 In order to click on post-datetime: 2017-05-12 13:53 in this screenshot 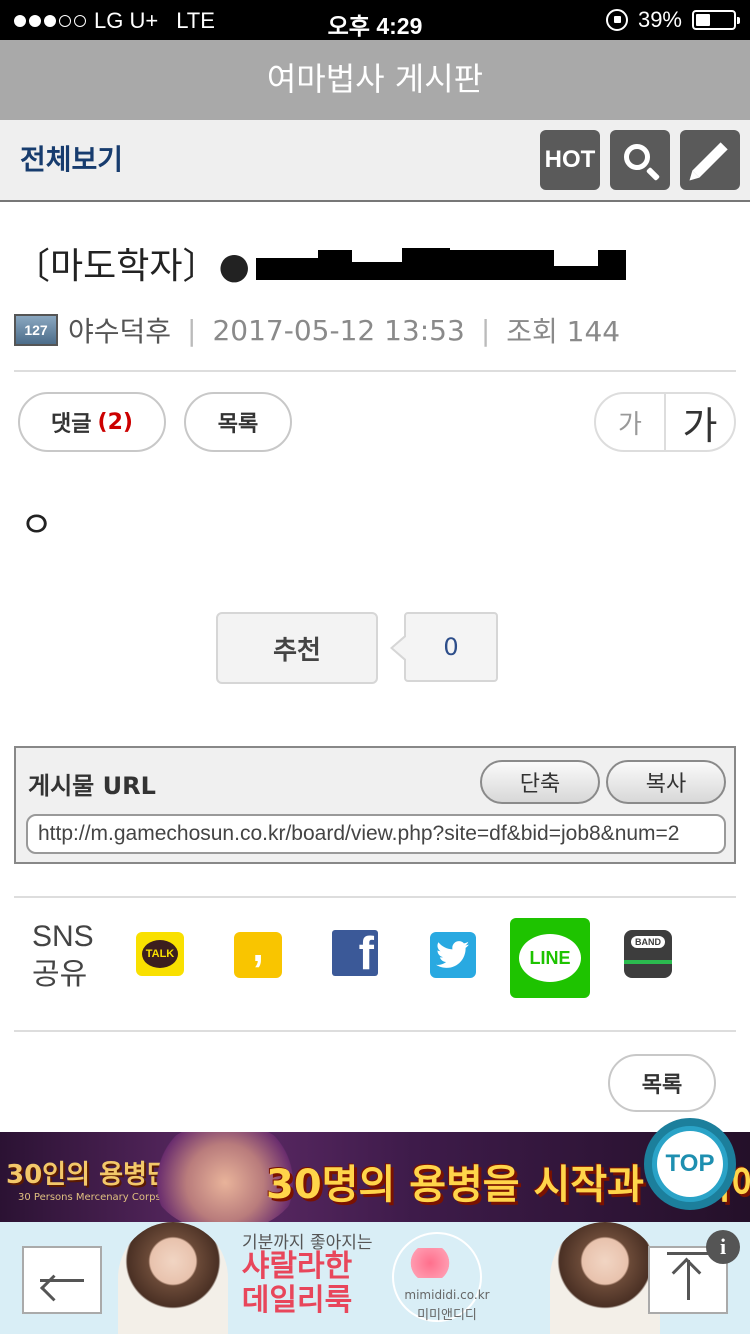, I will do `click(338, 330)`.